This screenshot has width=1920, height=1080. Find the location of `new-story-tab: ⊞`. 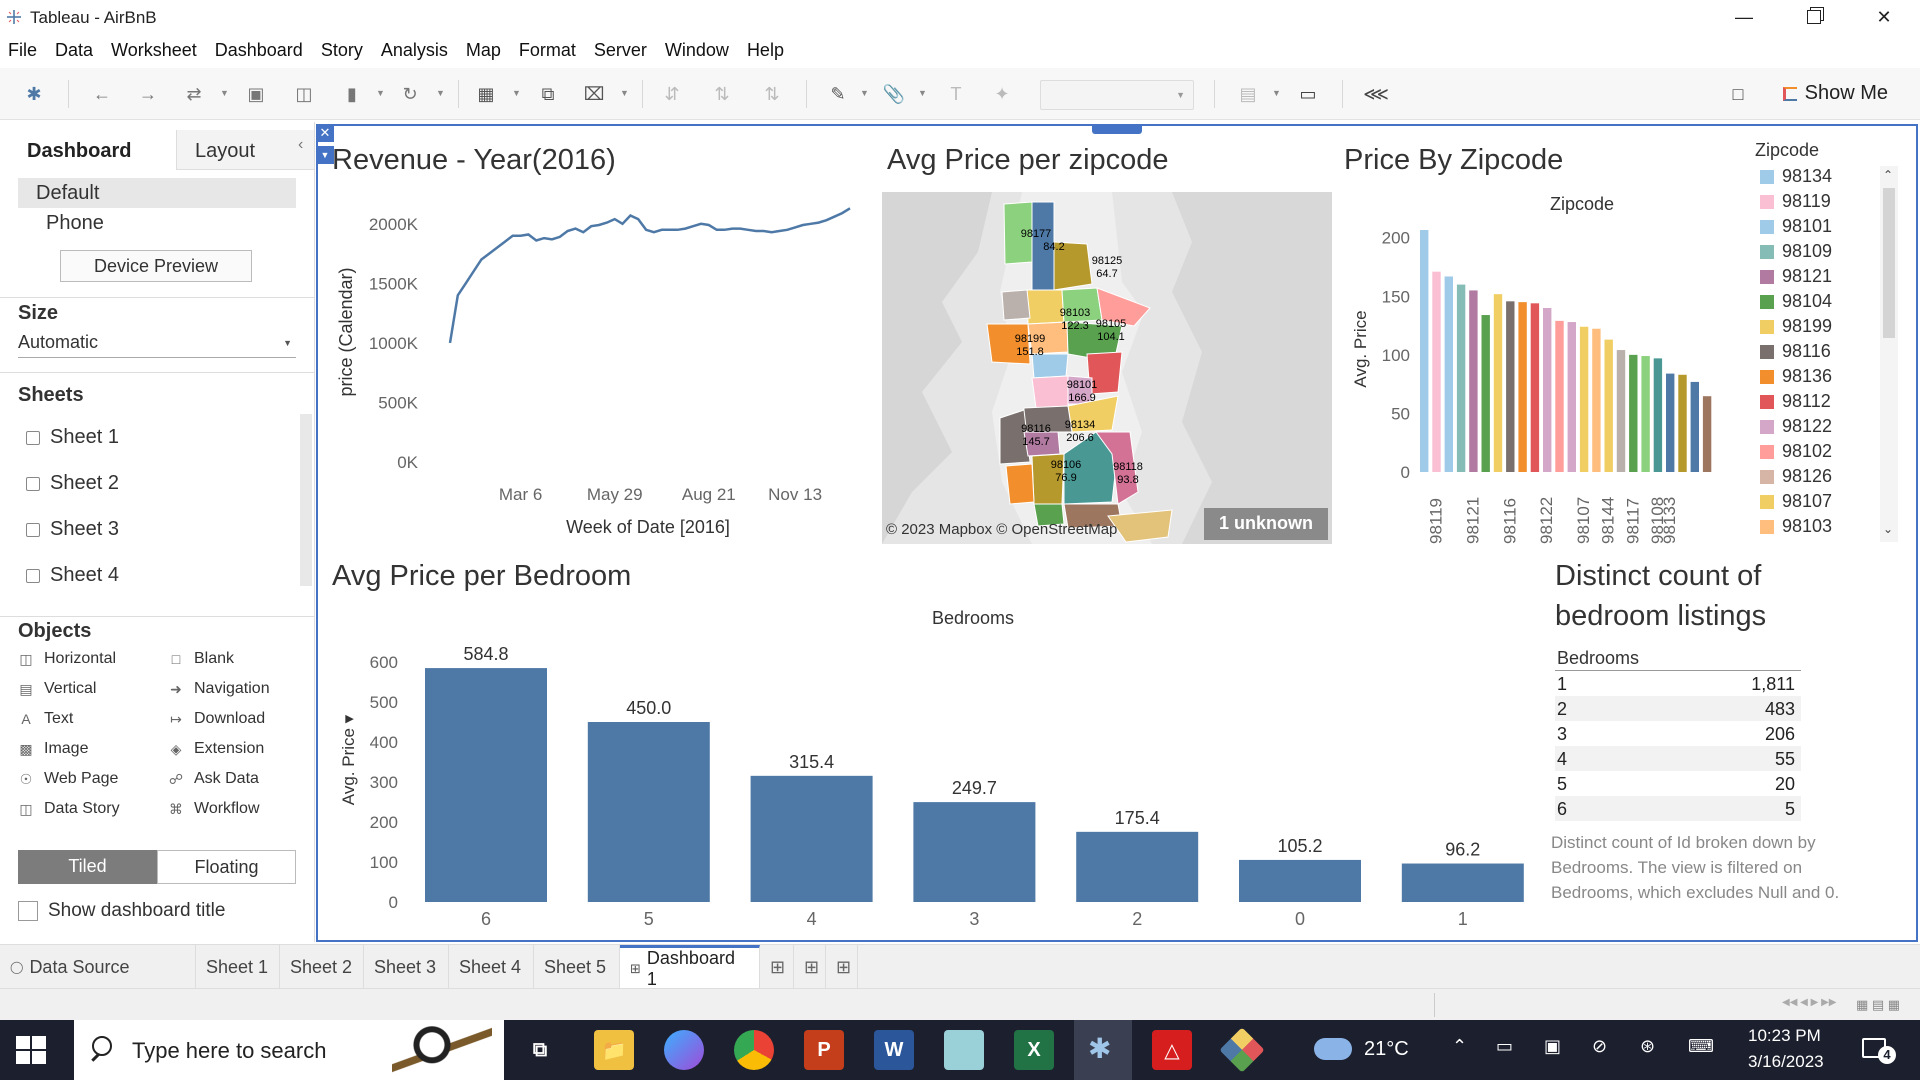

new-story-tab: ⊞ is located at coordinates (842, 967).